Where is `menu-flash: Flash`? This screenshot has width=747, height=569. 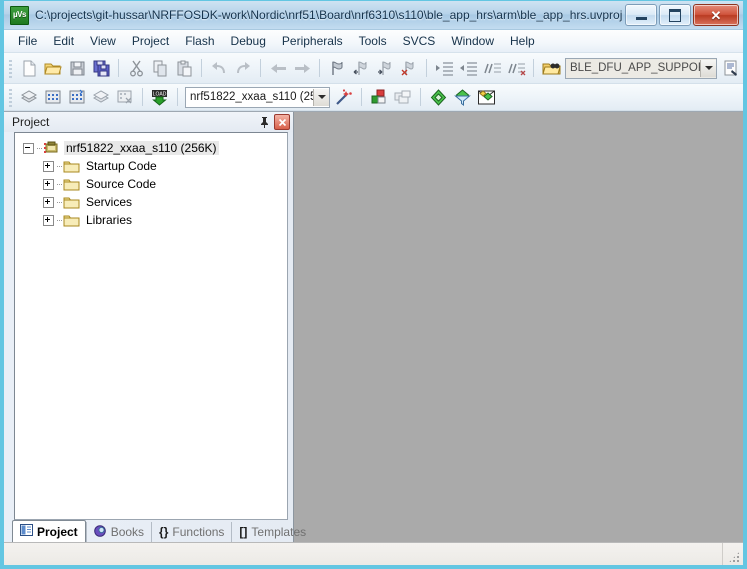
menu-flash: Flash is located at coordinates (199, 41).